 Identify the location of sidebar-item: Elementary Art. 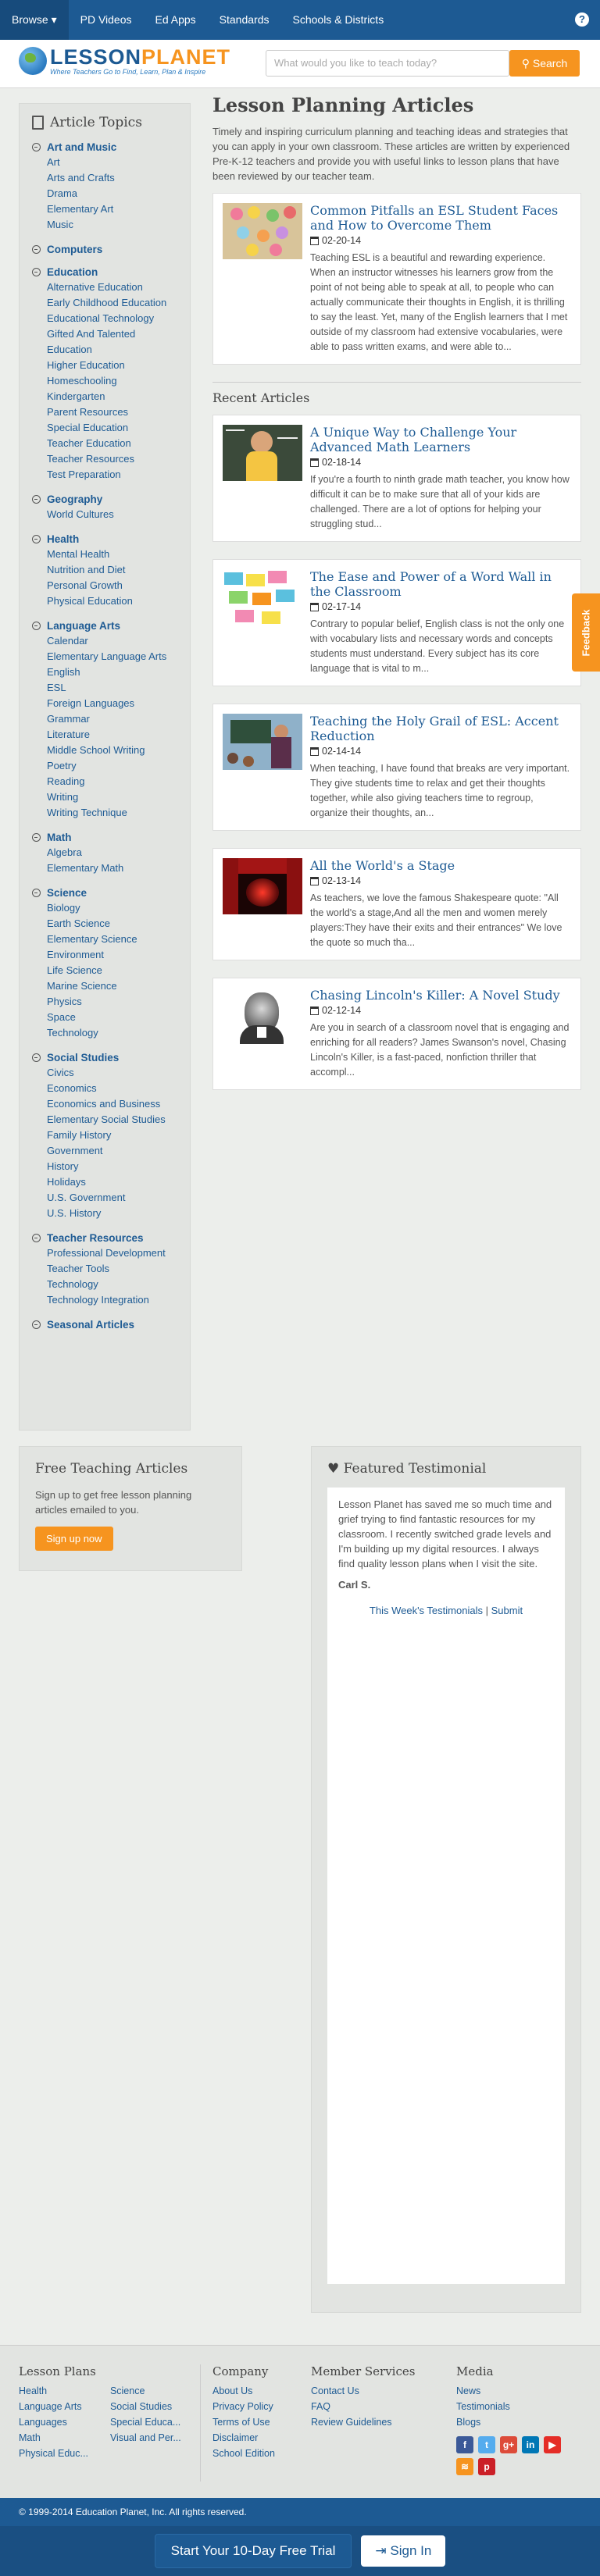
(104, 209).